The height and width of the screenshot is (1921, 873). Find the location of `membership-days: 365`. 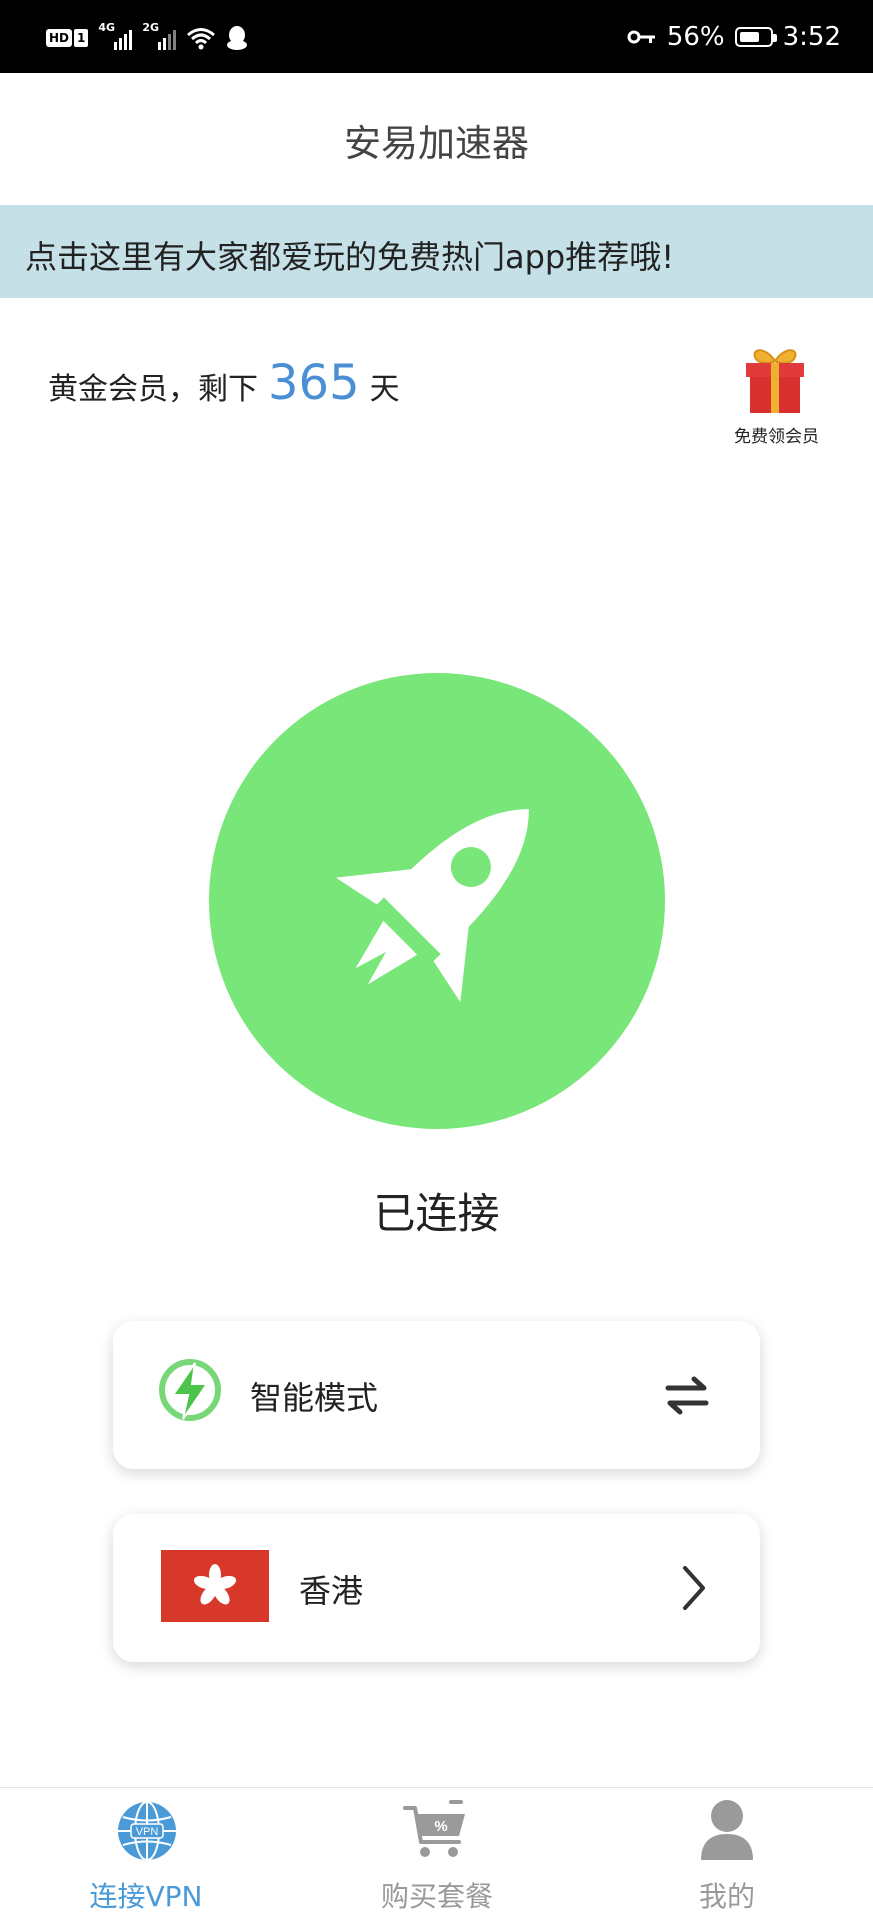

membership-days: 365 is located at coordinates (314, 383).